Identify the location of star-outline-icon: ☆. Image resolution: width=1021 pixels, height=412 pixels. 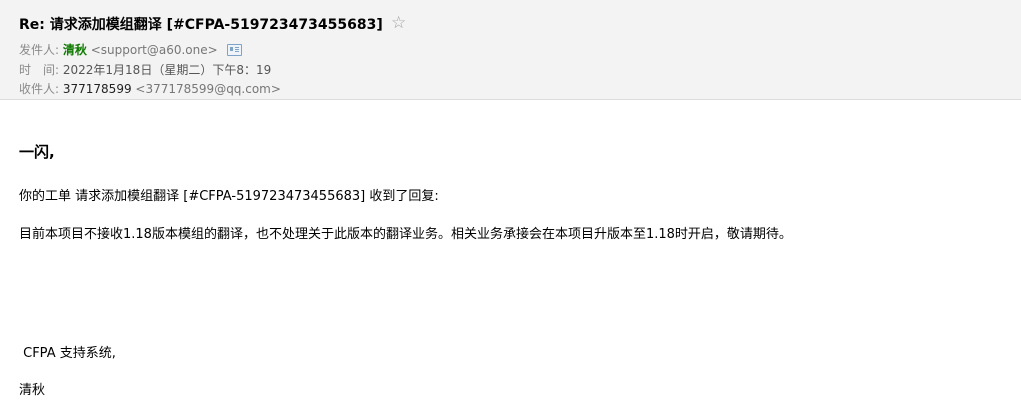
(398, 23).